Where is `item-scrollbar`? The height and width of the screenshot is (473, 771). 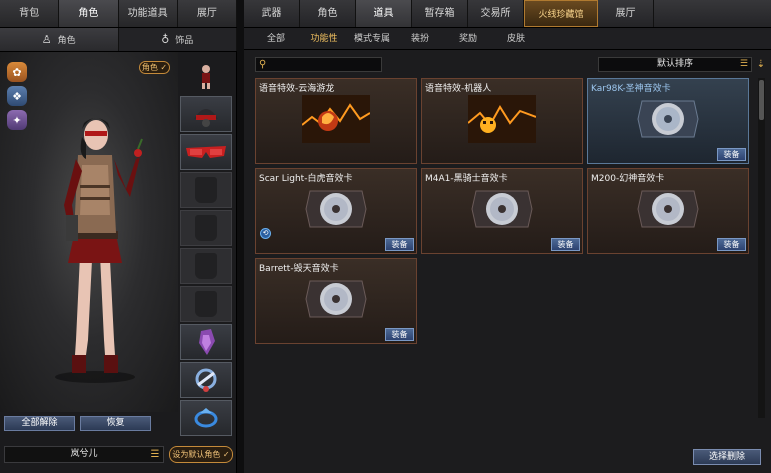 item-scrollbar is located at coordinates (761, 248).